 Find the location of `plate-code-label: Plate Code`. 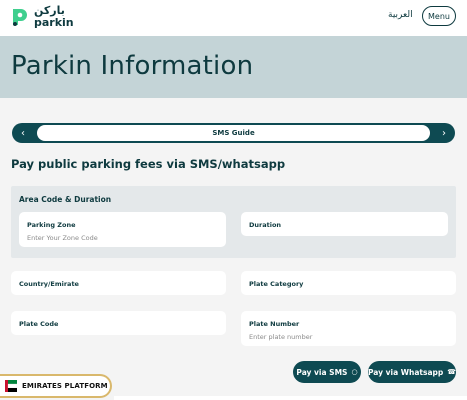

plate-code-label: Plate Code is located at coordinates (39, 324).